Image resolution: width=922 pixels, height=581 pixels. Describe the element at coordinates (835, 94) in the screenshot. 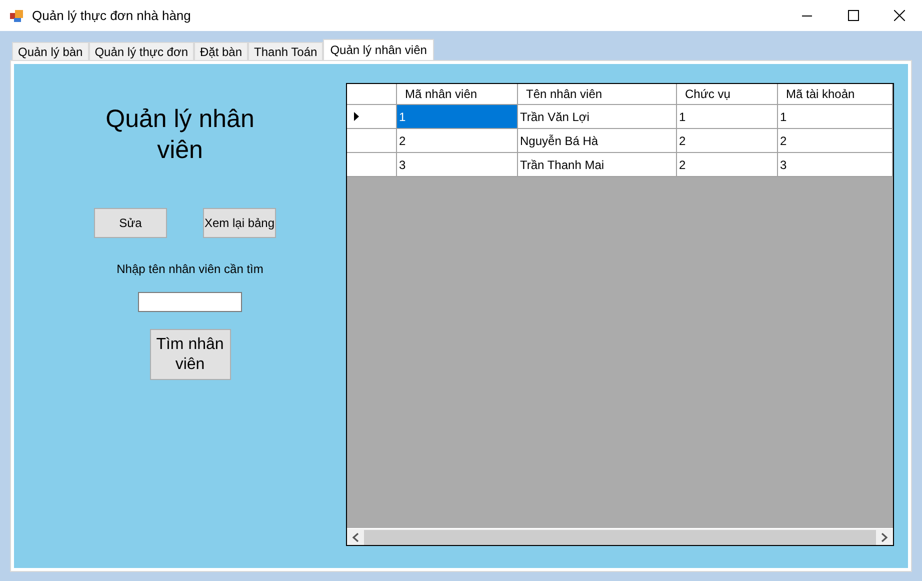

I see `column-header: Mã tài khoản` at that location.